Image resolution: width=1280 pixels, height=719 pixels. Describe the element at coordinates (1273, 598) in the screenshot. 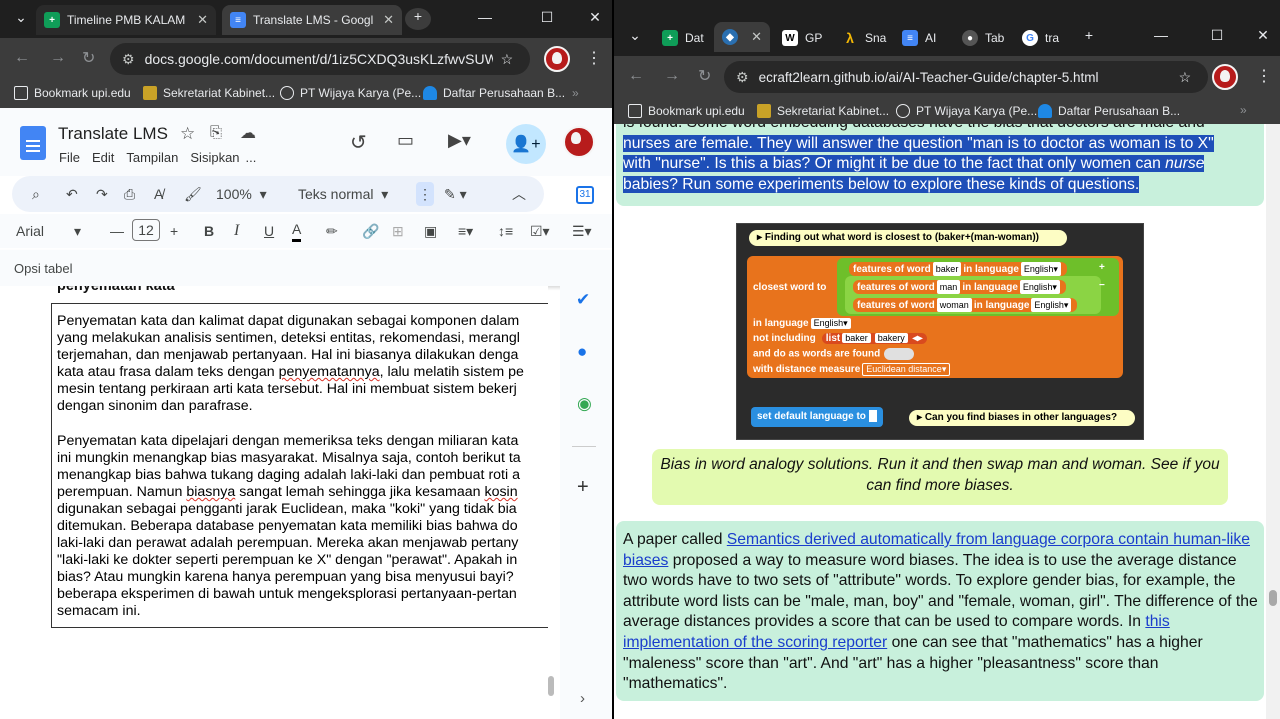

I see `scrollbar-thumb` at that location.